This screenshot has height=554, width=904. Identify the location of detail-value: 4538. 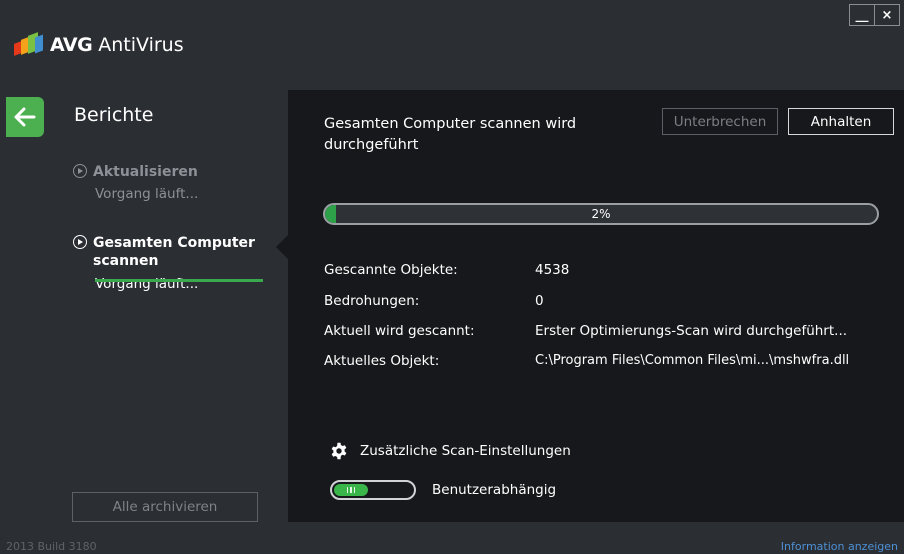
(552, 270).